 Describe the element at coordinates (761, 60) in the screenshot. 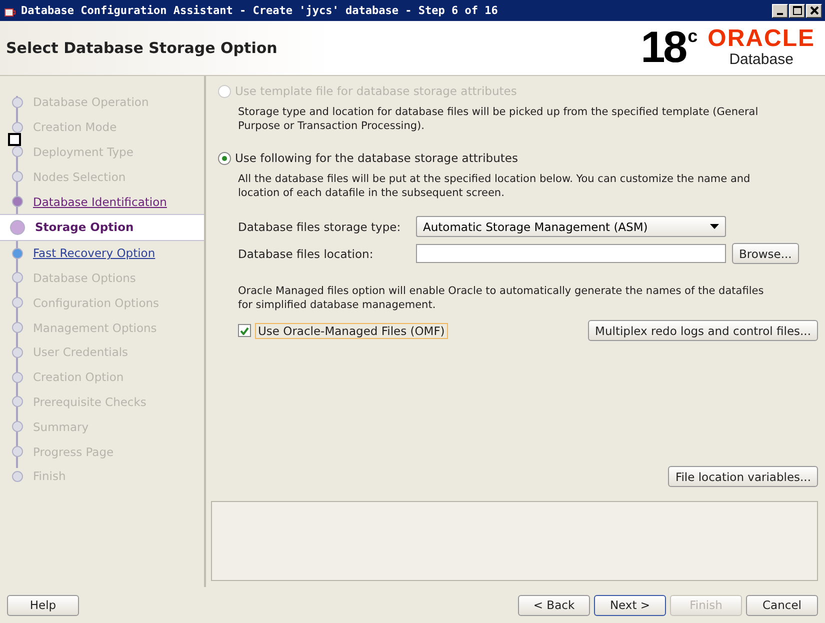

I see `product-name: Database` at that location.